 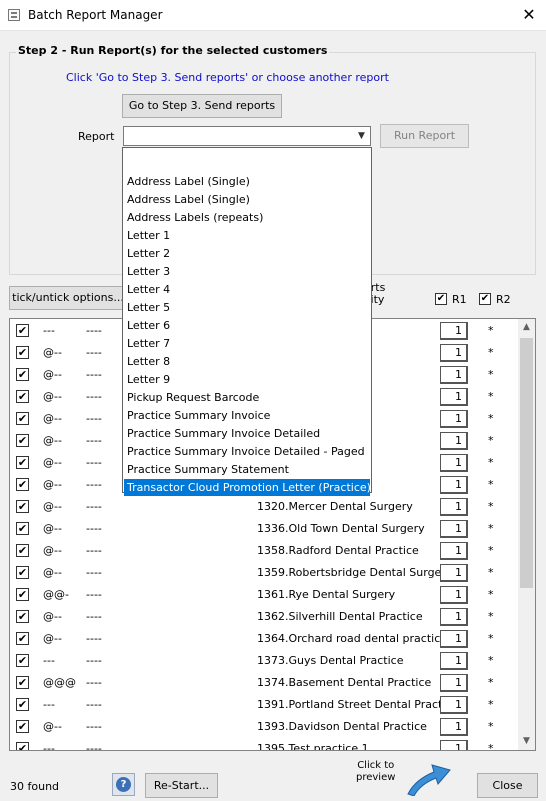 I want to click on scrollbar-thumb, so click(x=526, y=463).